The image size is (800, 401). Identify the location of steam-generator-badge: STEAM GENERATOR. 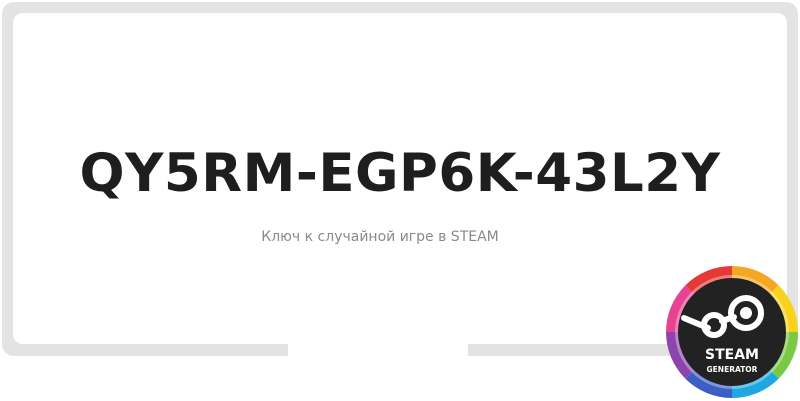
(732, 332).